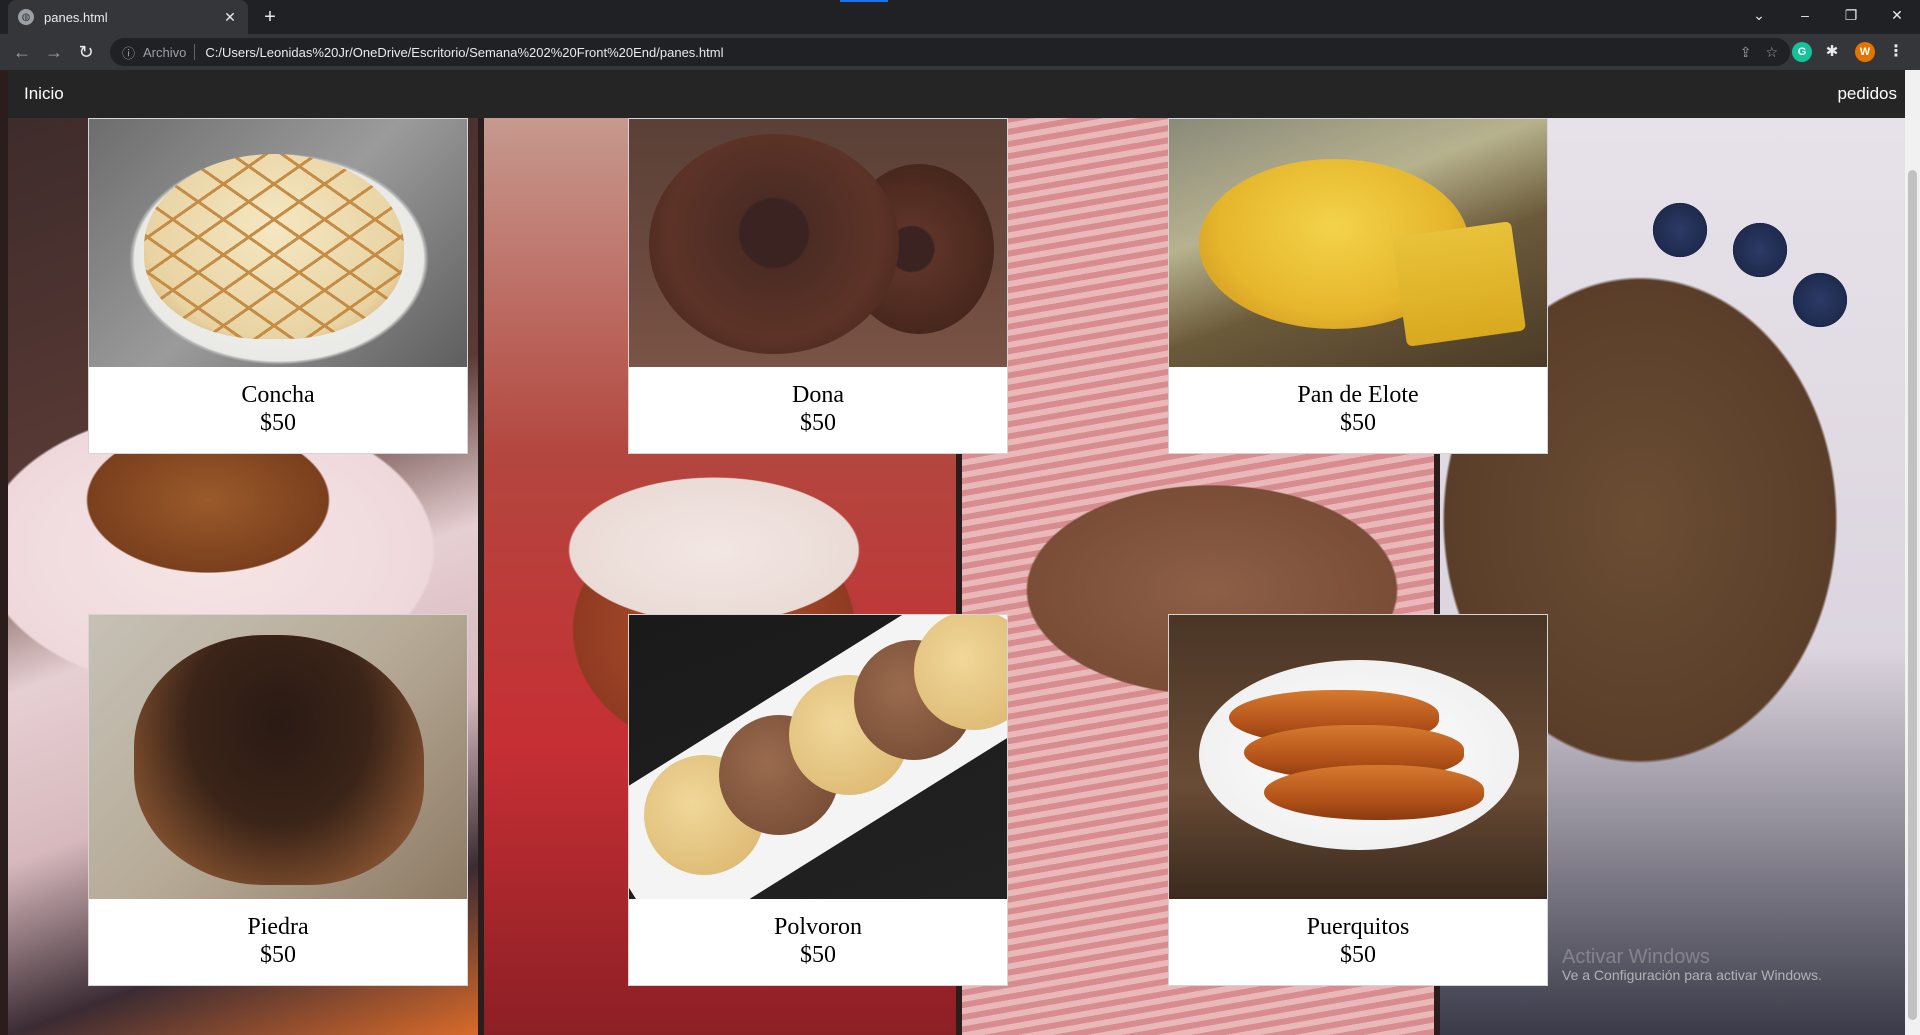  Describe the element at coordinates (864, 1) in the screenshot. I see `tab-drag-indicator` at that location.